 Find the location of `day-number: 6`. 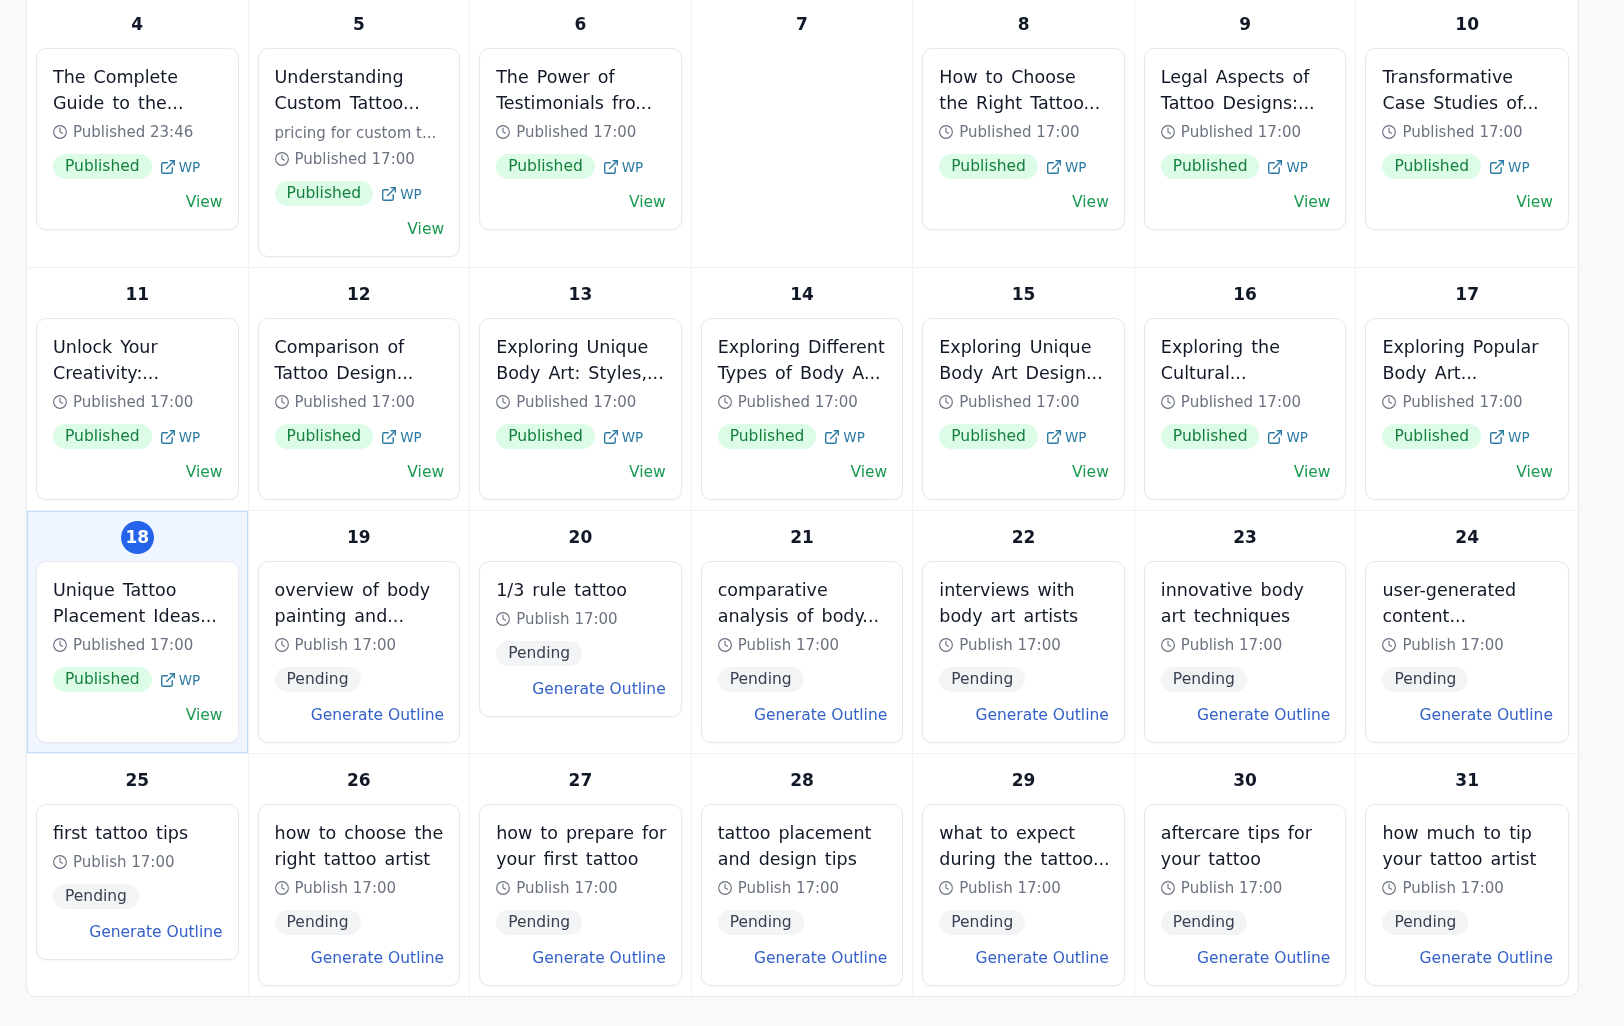

day-number: 6 is located at coordinates (580, 24).